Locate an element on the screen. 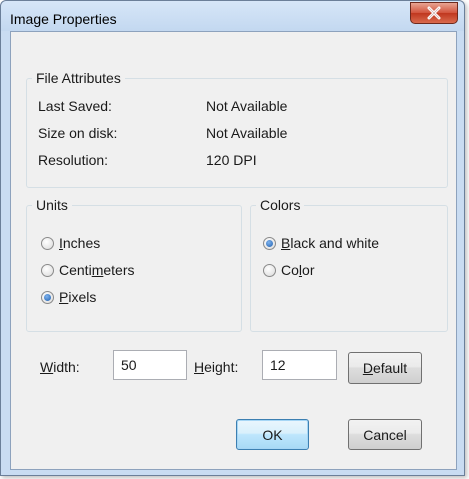 This screenshot has width=469, height=479. units-inches-radio: Inches is located at coordinates (70, 243).